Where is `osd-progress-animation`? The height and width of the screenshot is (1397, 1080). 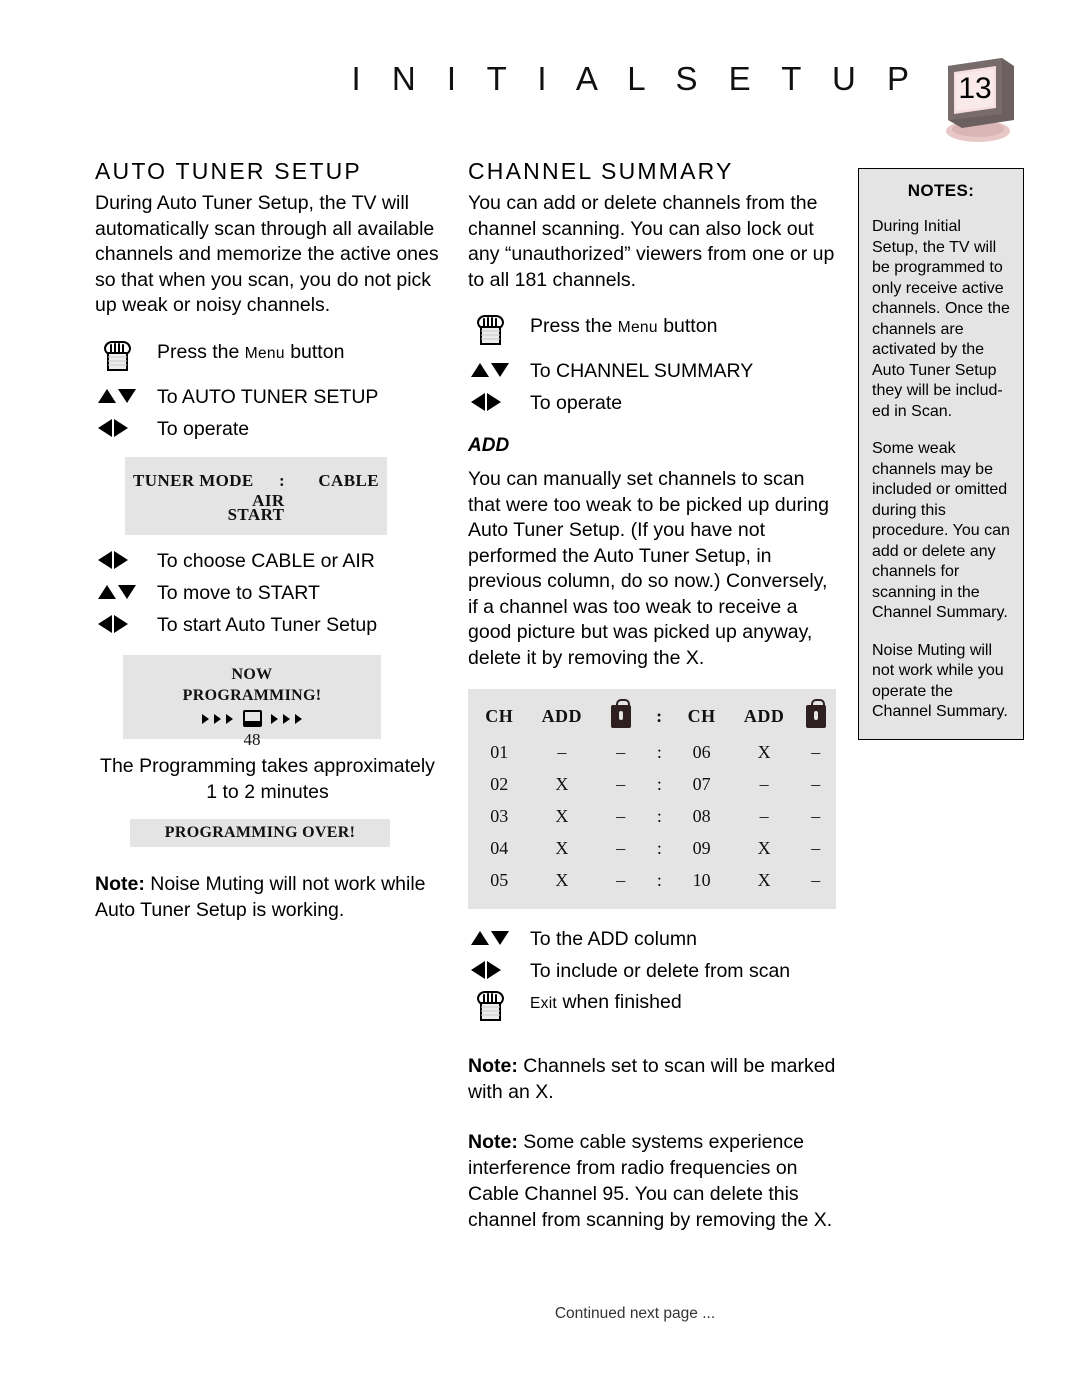 osd-progress-animation is located at coordinates (252, 719).